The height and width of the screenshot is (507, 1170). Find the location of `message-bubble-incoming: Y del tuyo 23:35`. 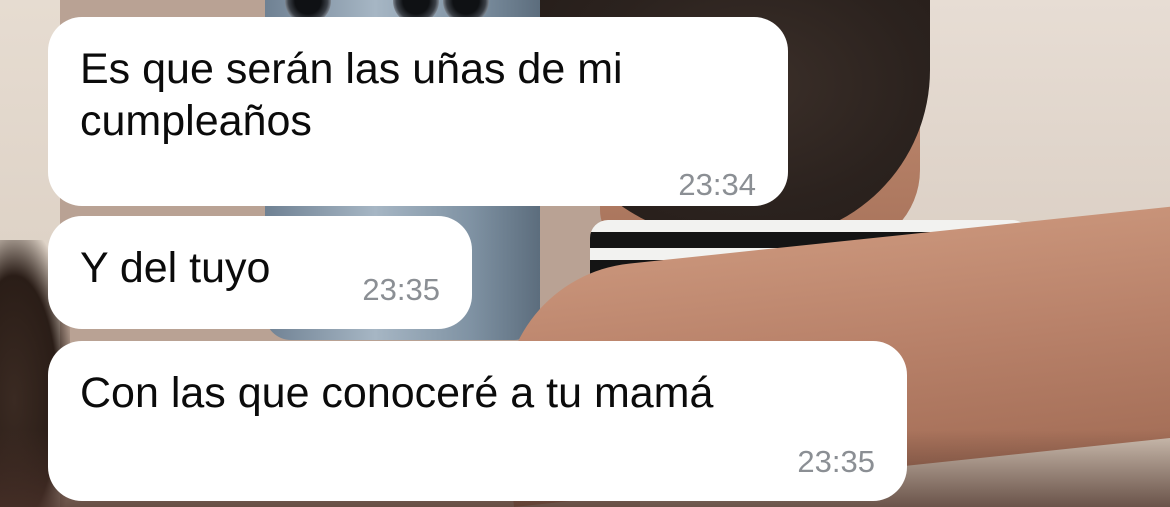

message-bubble-incoming: Y del tuyo 23:35 is located at coordinates (260, 272).